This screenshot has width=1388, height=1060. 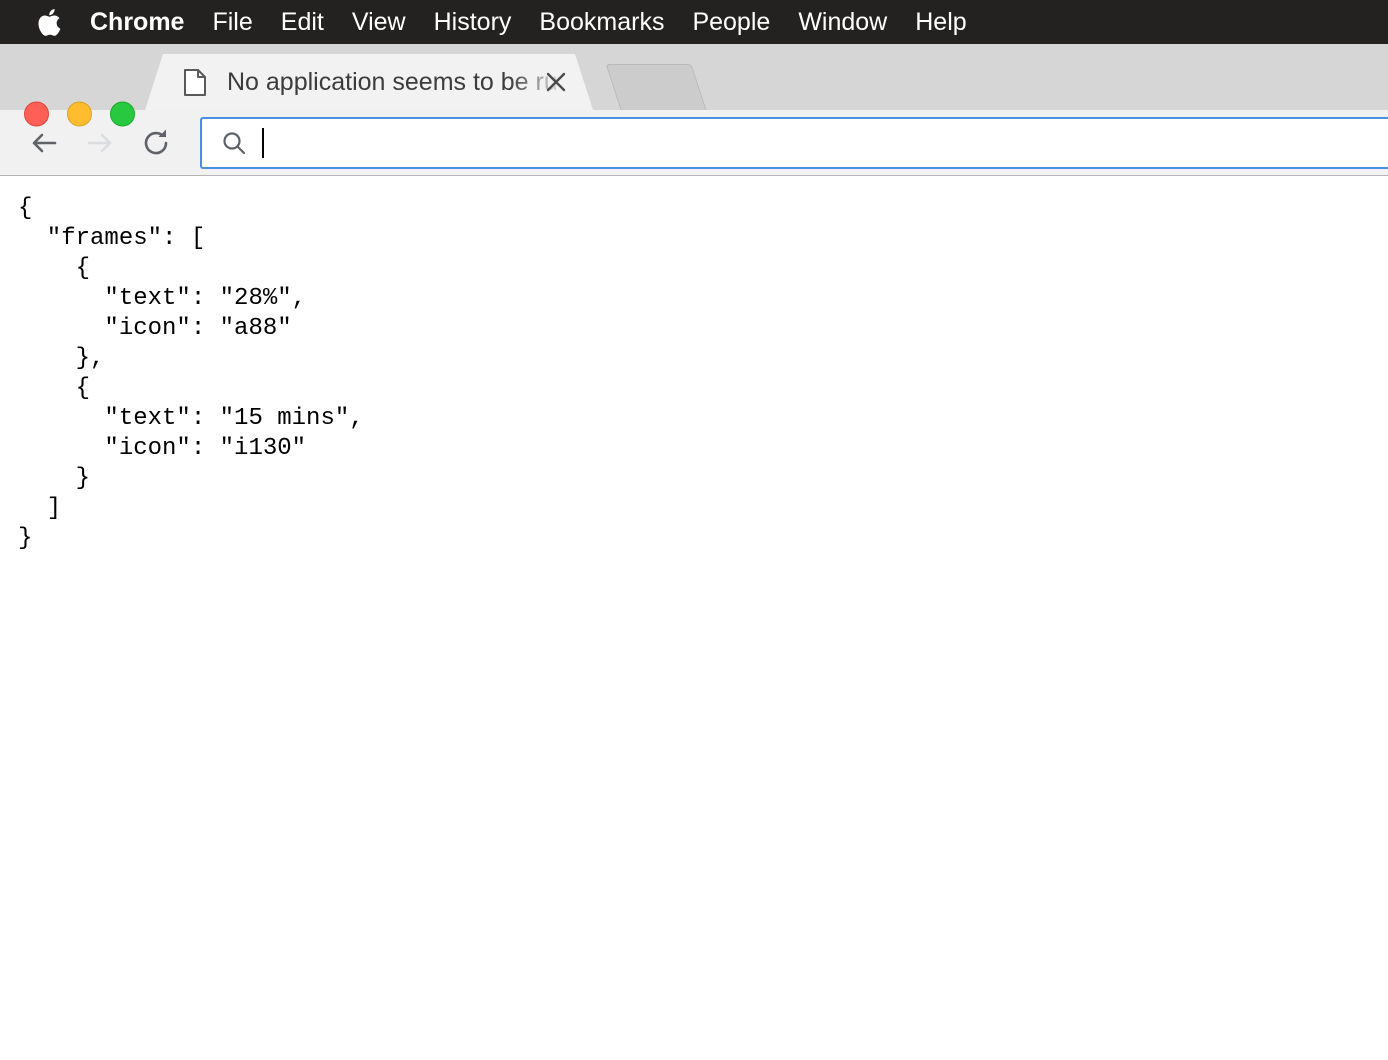 I want to click on address-bar-input-wrapper, so click(x=825, y=142).